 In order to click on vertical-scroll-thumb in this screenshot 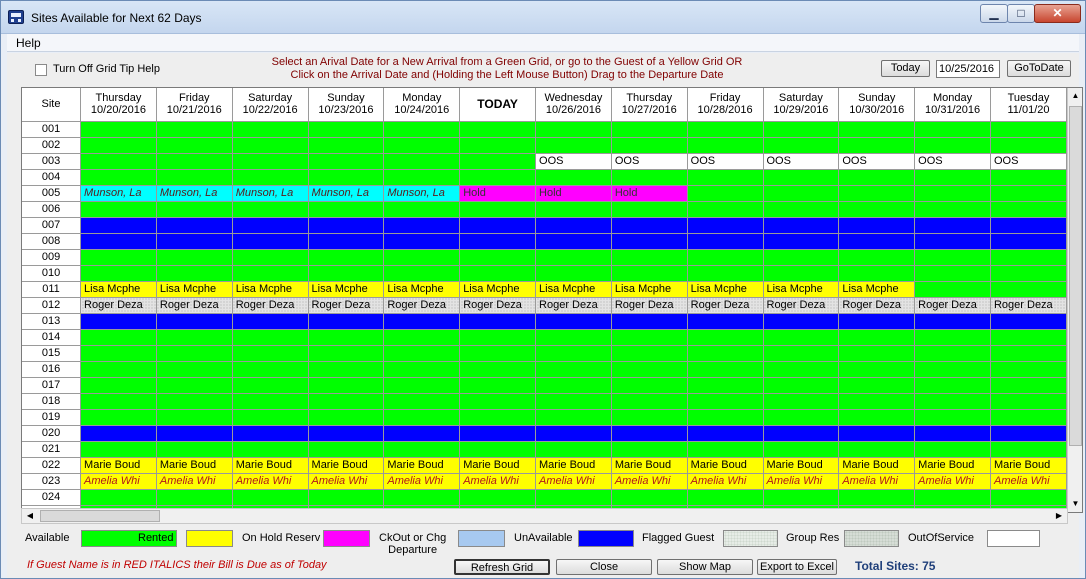, I will do `click(1075, 276)`.